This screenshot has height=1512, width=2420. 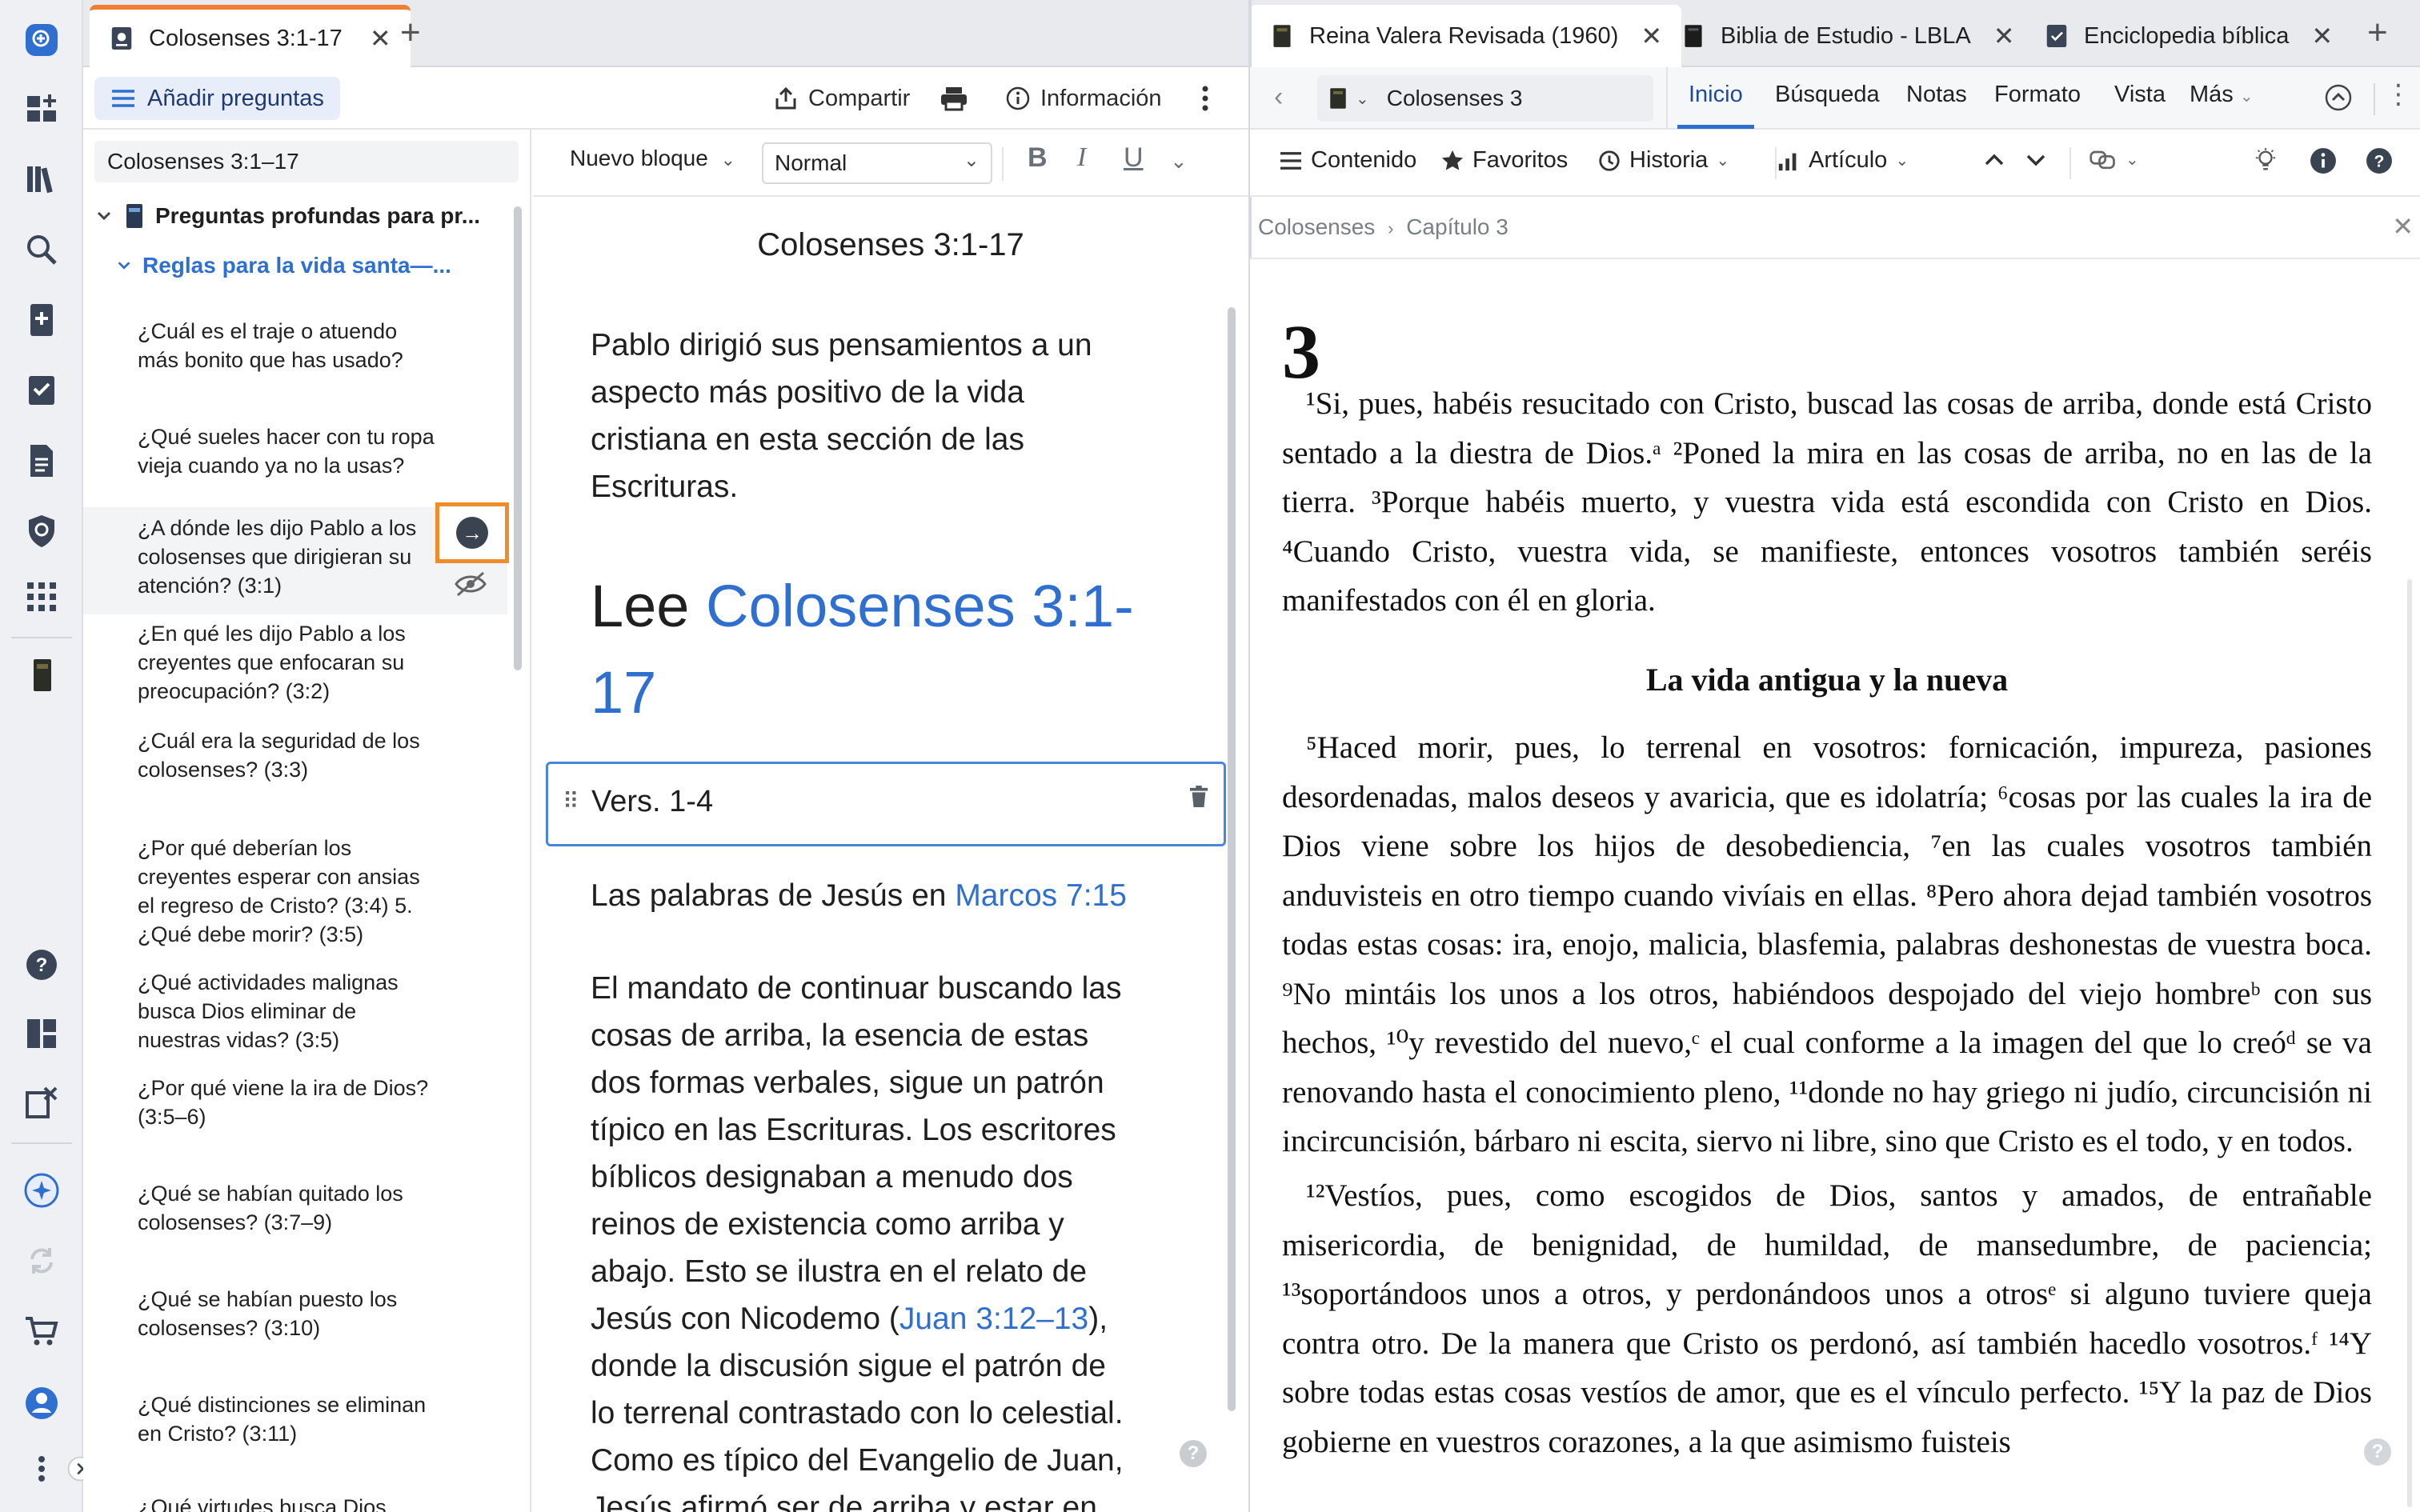 What do you see at coordinates (42, 1190) in the screenshot?
I see `sparkle-icon` at bounding box center [42, 1190].